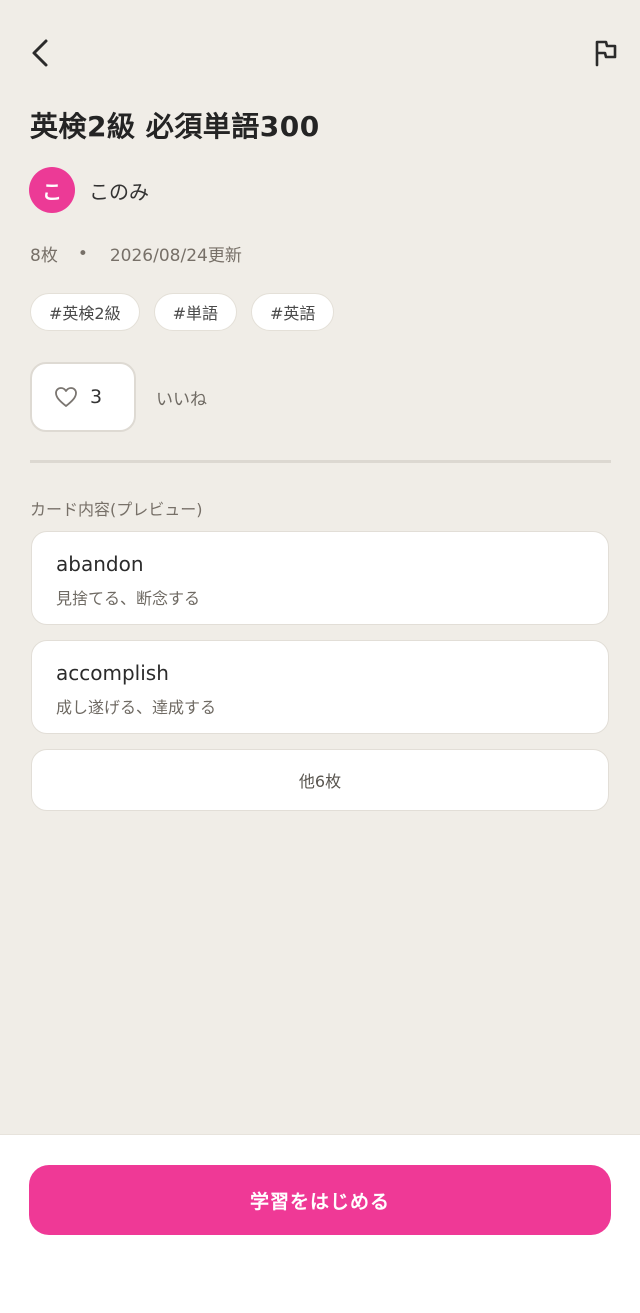 This screenshot has height=1313, width=640. I want to click on card-count: 8枚, so click(44, 256).